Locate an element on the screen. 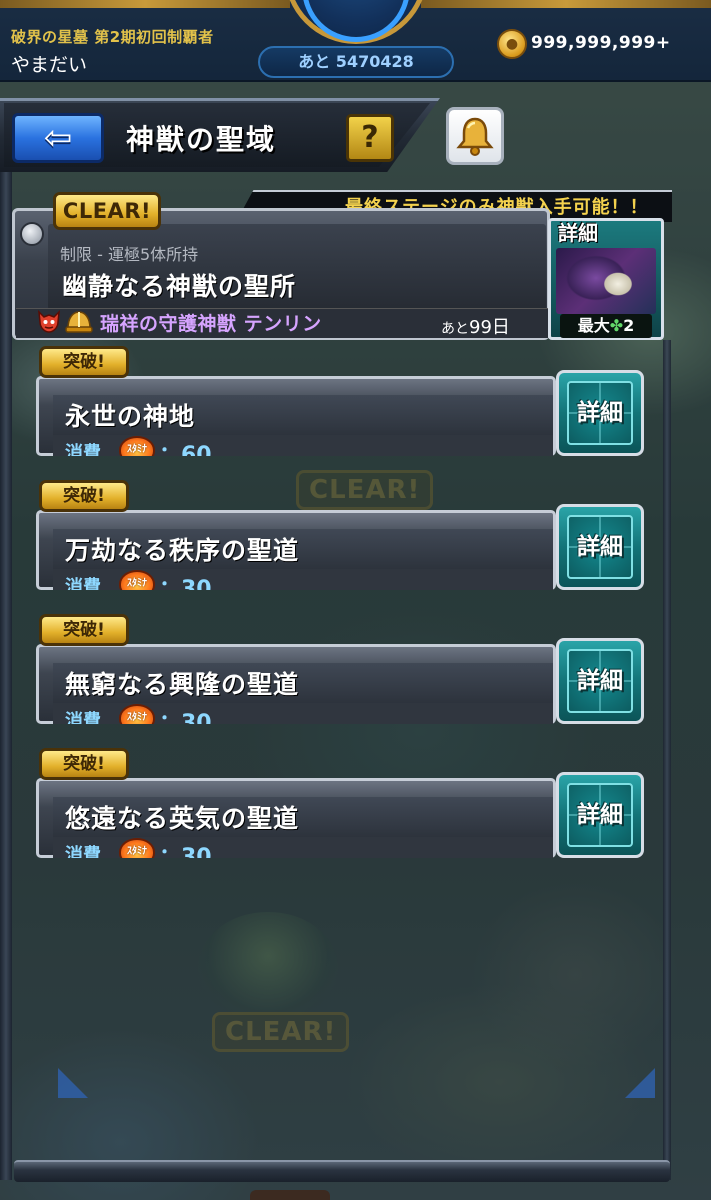 The width and height of the screenshot is (711, 1200). coin-count: 999,999,999+ is located at coordinates (601, 43).